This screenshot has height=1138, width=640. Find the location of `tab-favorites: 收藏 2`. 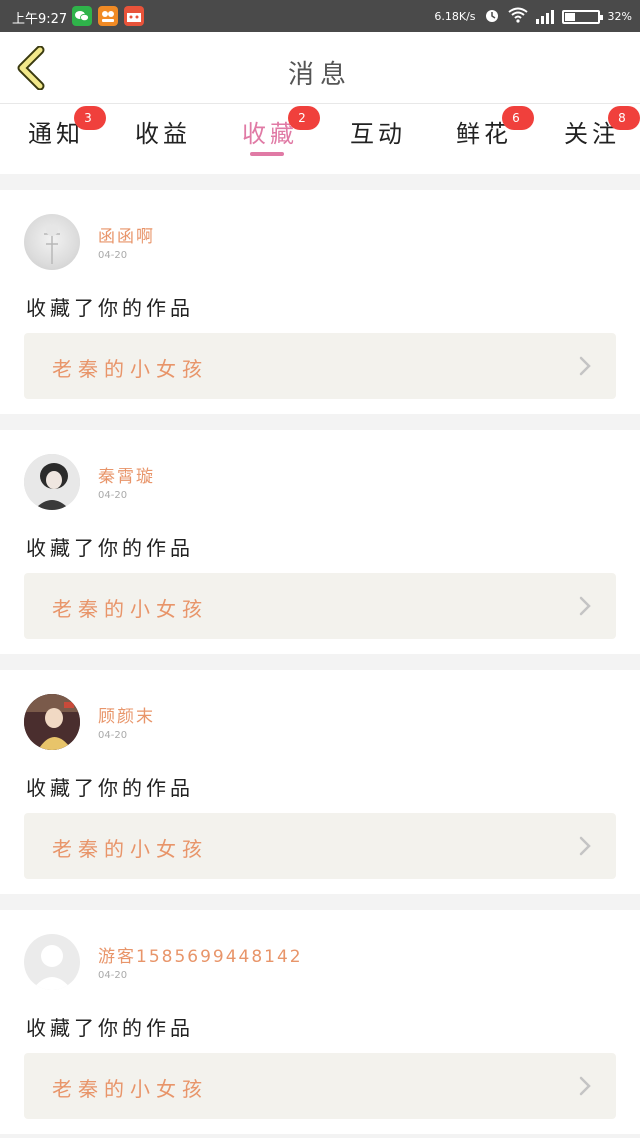

tab-favorites: 收藏 2 is located at coordinates (281, 127).